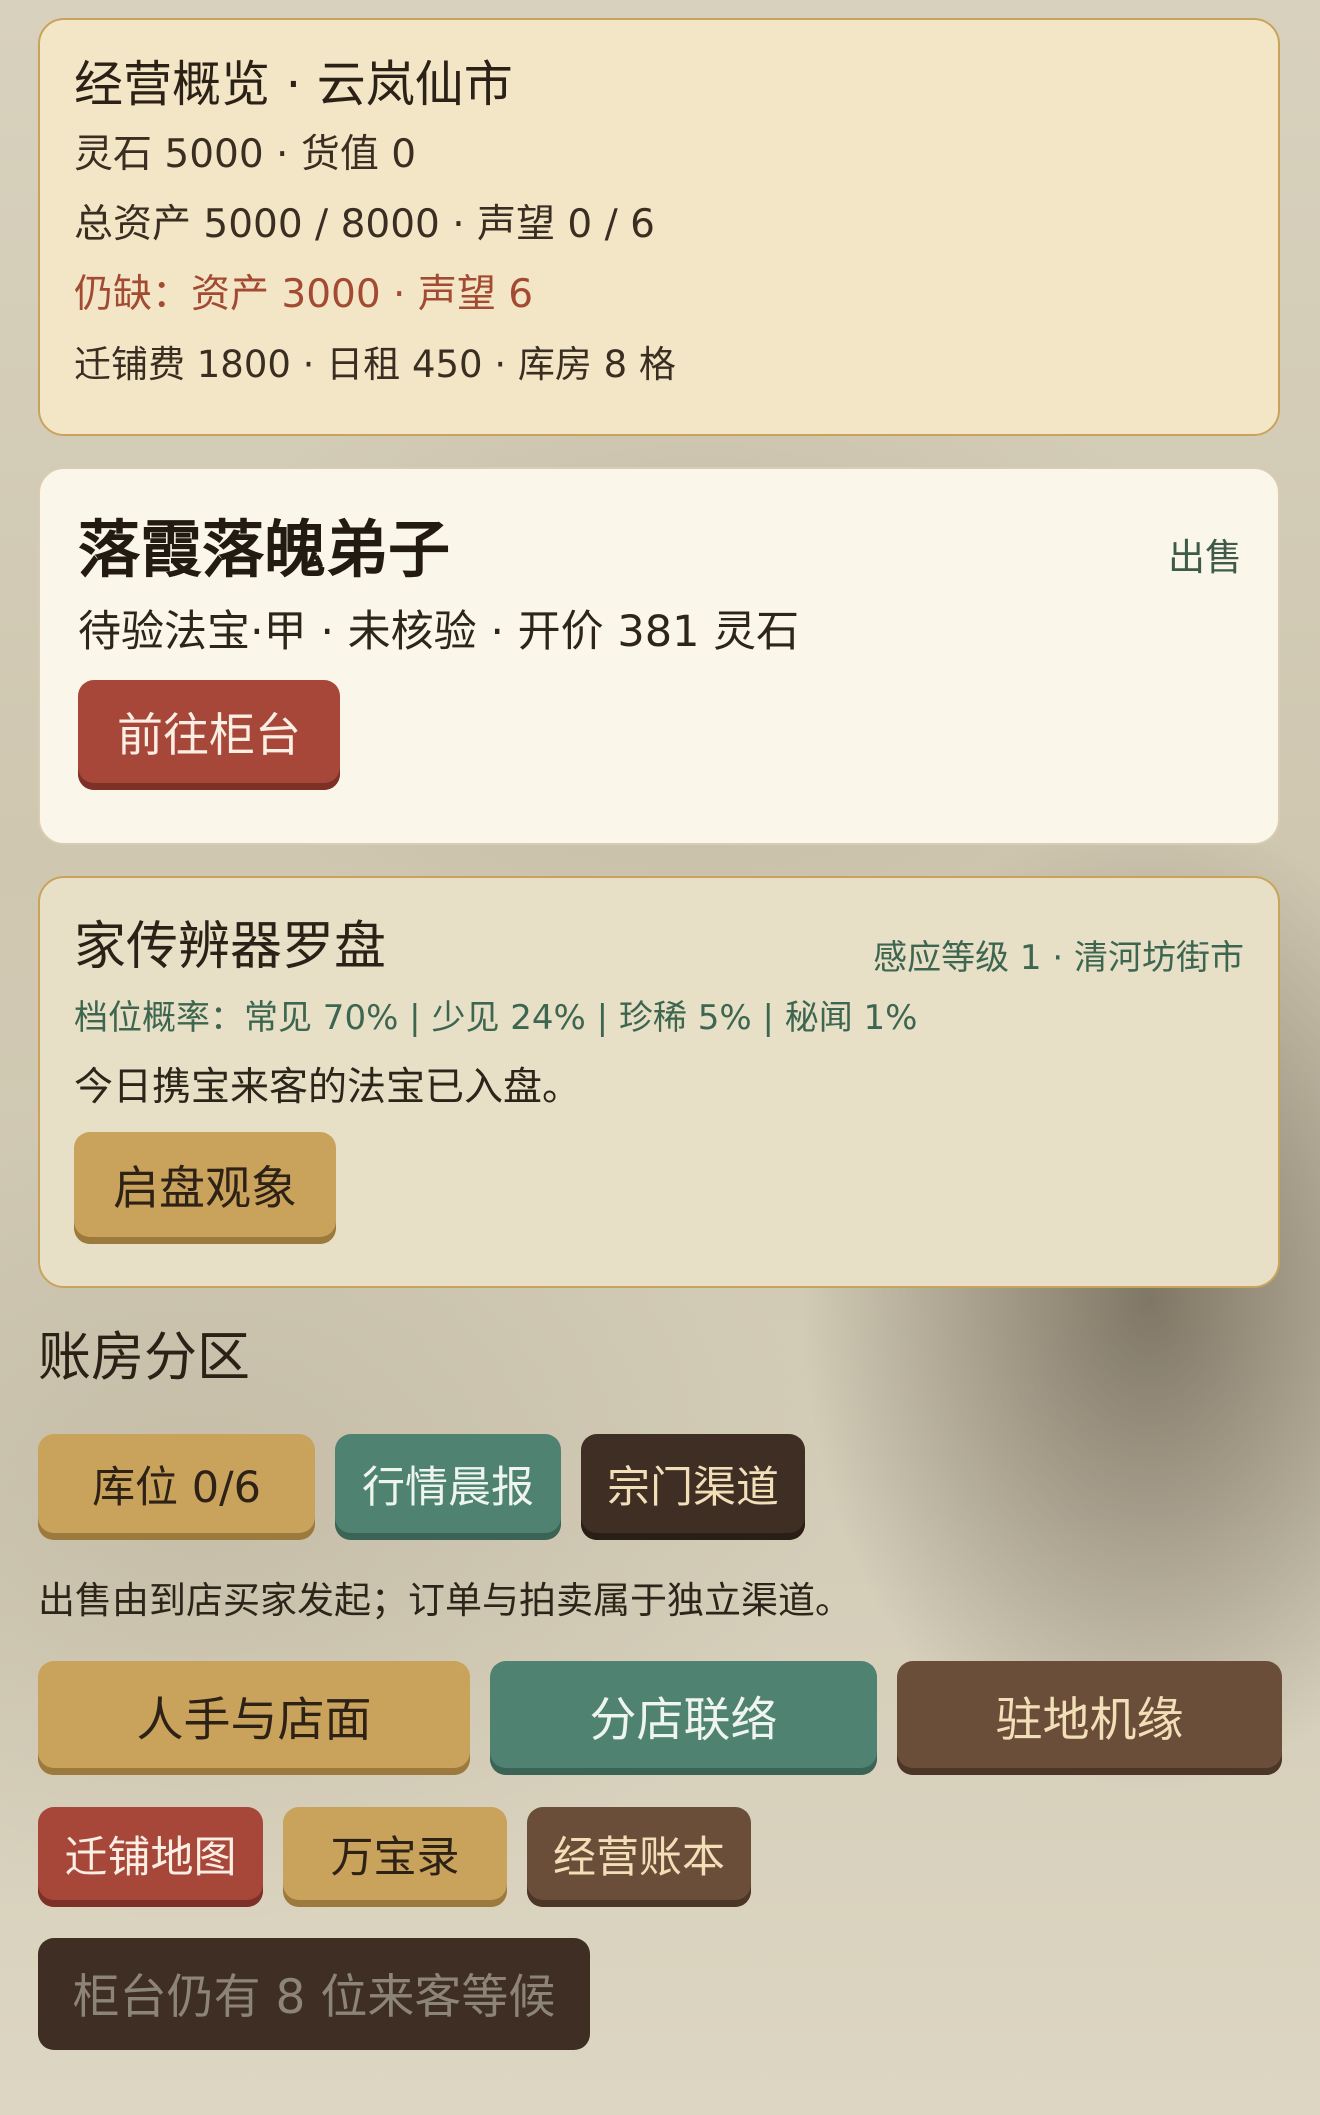 Image resolution: width=1320 pixels, height=2115 pixels. Describe the element at coordinates (448, 1487) in the screenshot. I see `tab-market-report: 行情晨报` at that location.